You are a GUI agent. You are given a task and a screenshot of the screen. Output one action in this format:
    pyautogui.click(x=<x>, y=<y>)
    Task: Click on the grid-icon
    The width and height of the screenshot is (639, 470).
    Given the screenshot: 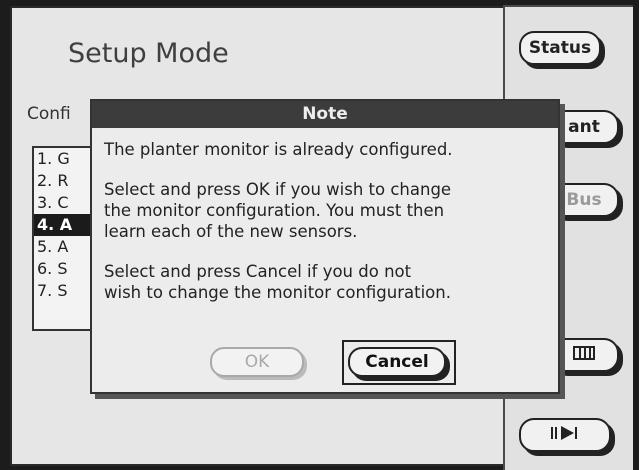 What is the action you would take?
    pyautogui.click(x=584, y=355)
    